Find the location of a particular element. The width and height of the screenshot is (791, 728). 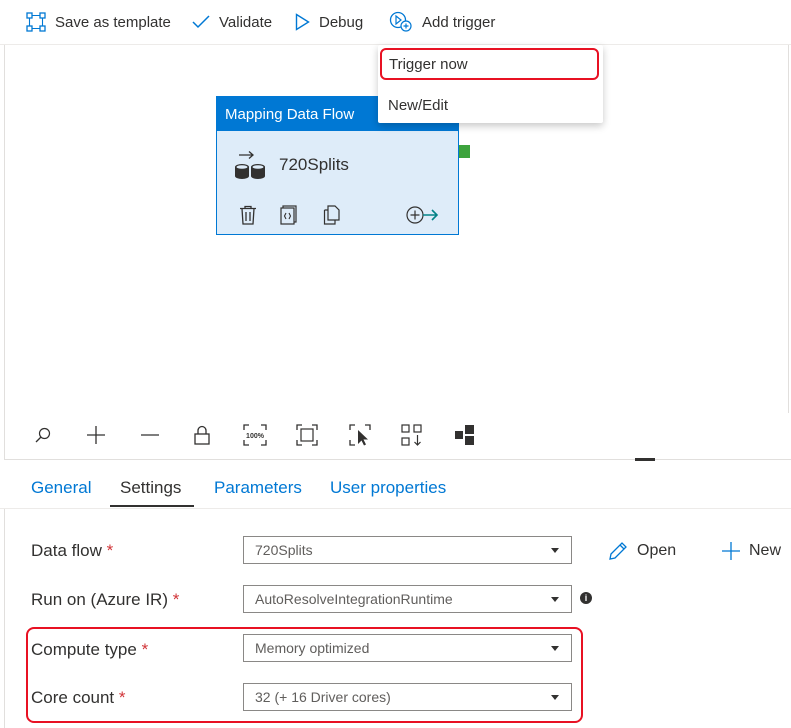

new-edit-label: New/Edit is located at coordinates (418, 105).